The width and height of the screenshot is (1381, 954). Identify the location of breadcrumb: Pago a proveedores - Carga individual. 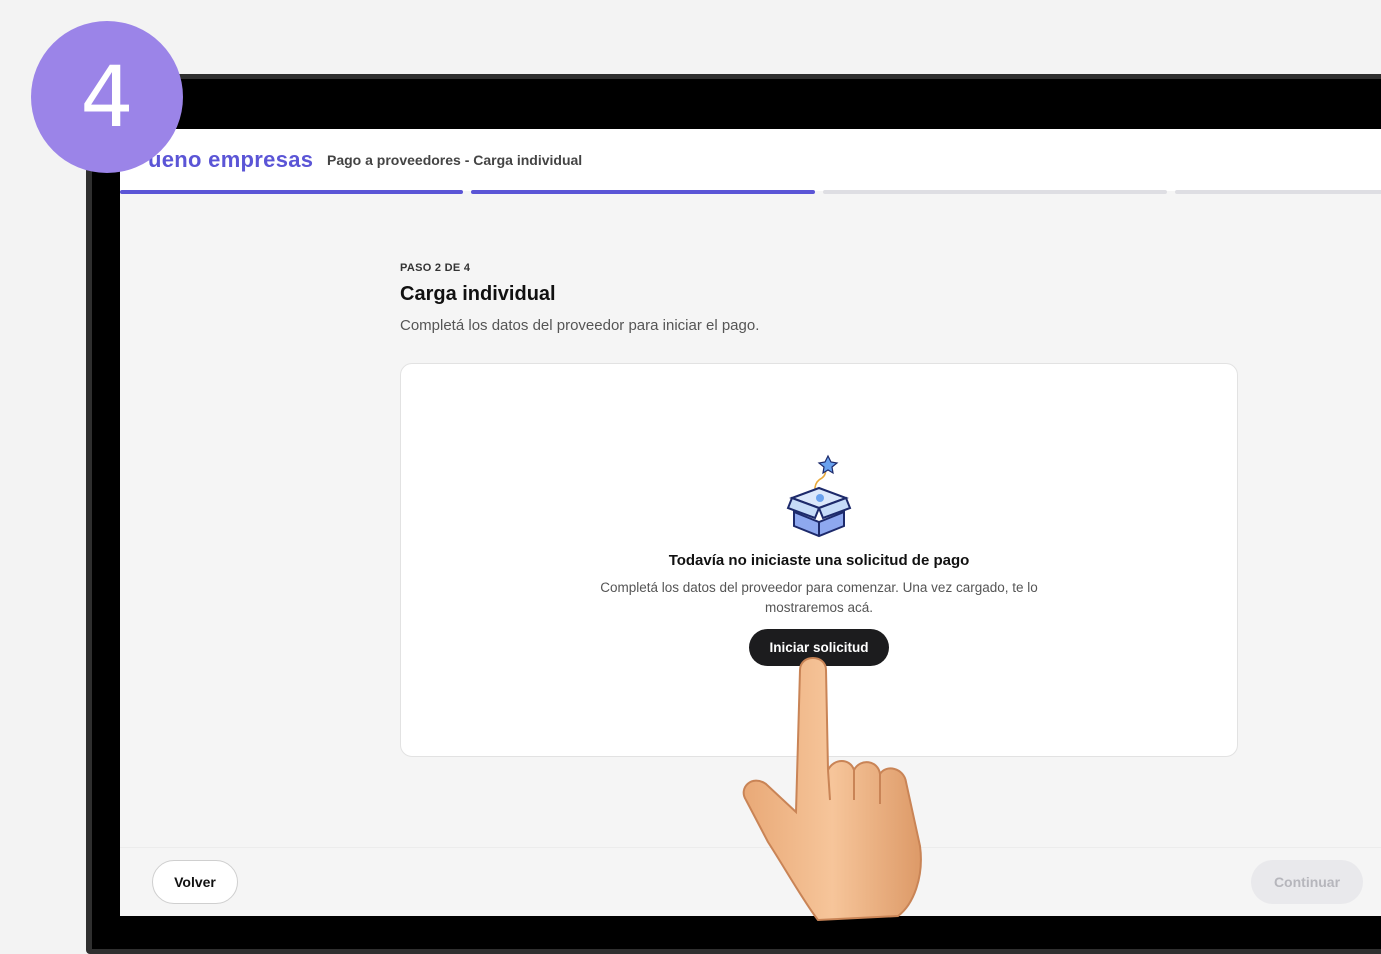
(455, 160).